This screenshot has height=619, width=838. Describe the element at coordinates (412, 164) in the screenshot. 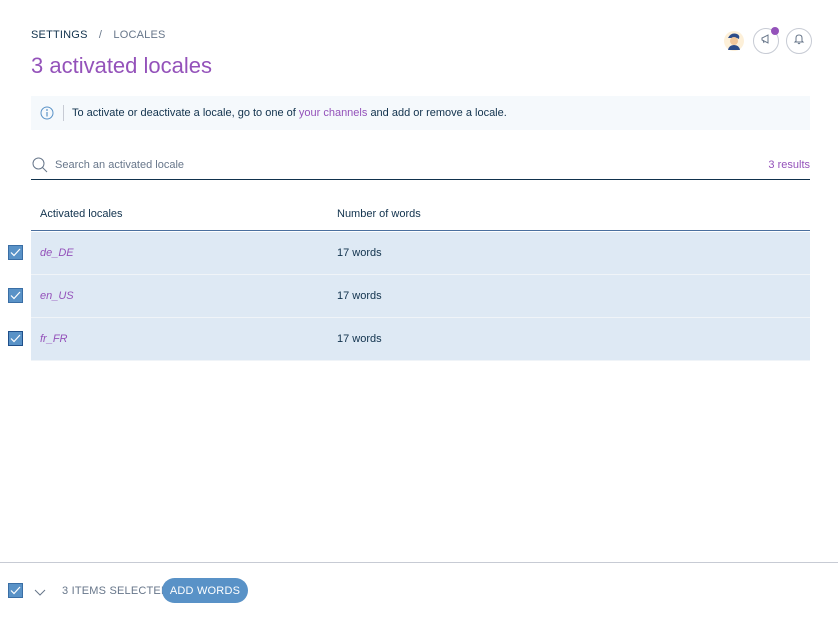

I see `search-input` at that location.